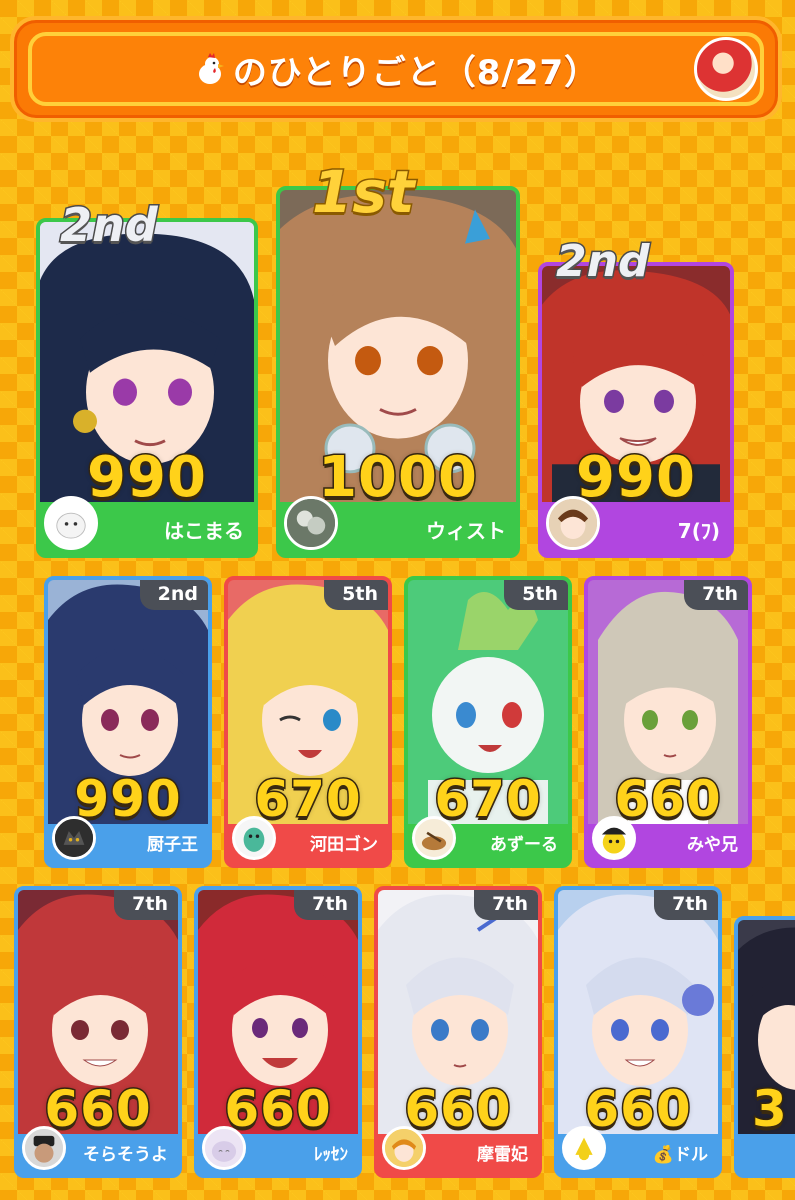 The image size is (795, 1200). I want to click on title-banner-inner: のひとりごと（8/27）, so click(396, 69).